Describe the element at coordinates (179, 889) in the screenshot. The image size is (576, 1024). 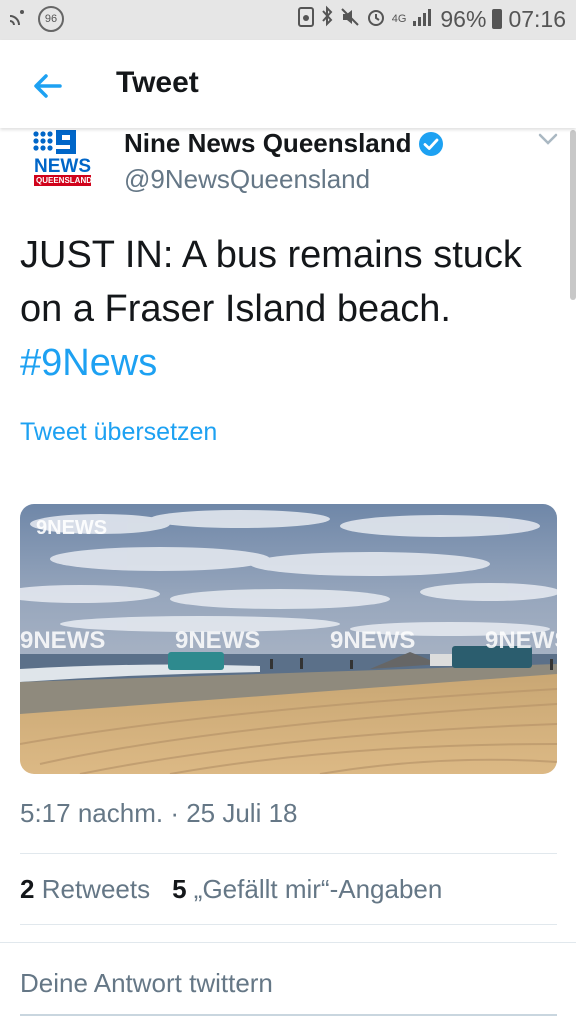
I see `likes-count: 5` at that location.